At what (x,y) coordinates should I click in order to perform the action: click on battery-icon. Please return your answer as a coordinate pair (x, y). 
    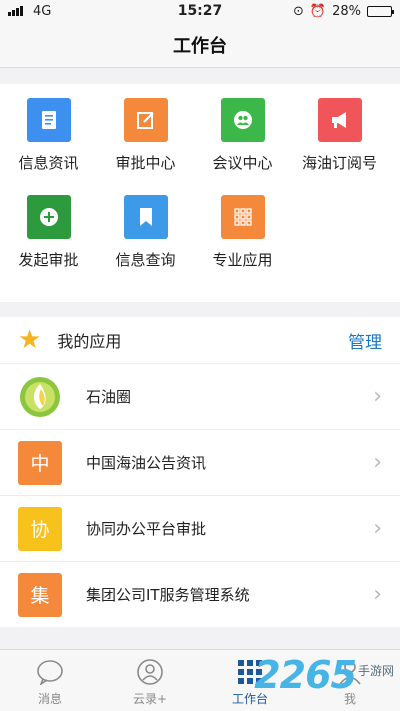
    Looking at the image, I should click on (380, 11).